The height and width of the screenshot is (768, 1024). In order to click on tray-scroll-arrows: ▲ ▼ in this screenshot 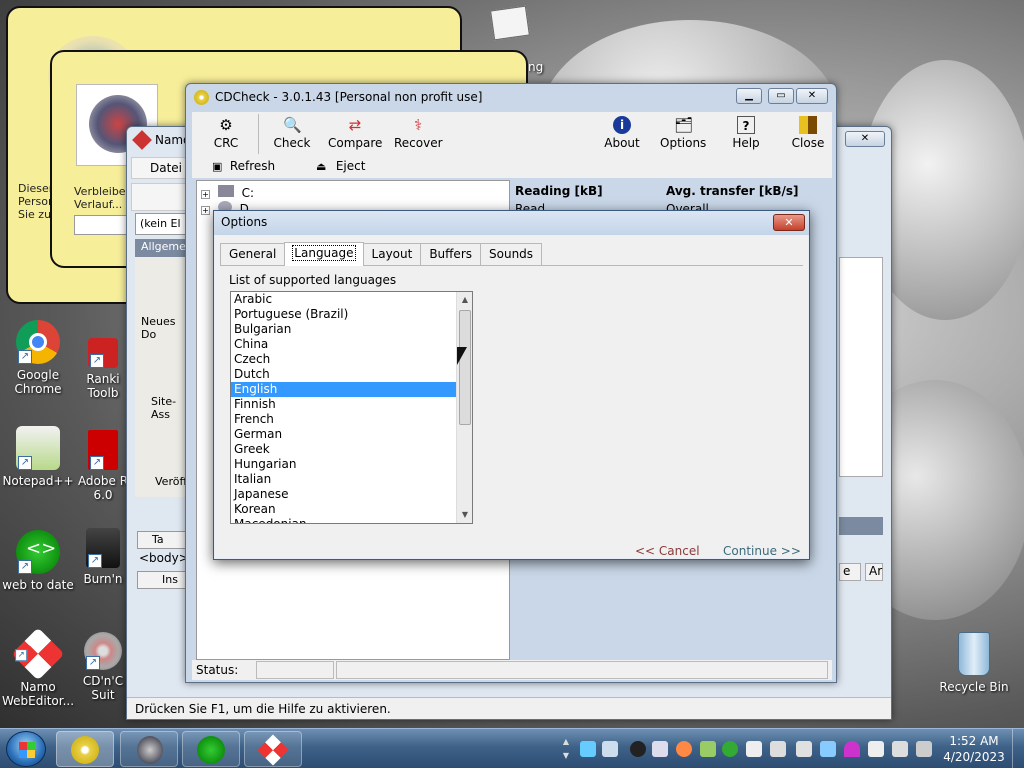, I will do `click(566, 749)`.